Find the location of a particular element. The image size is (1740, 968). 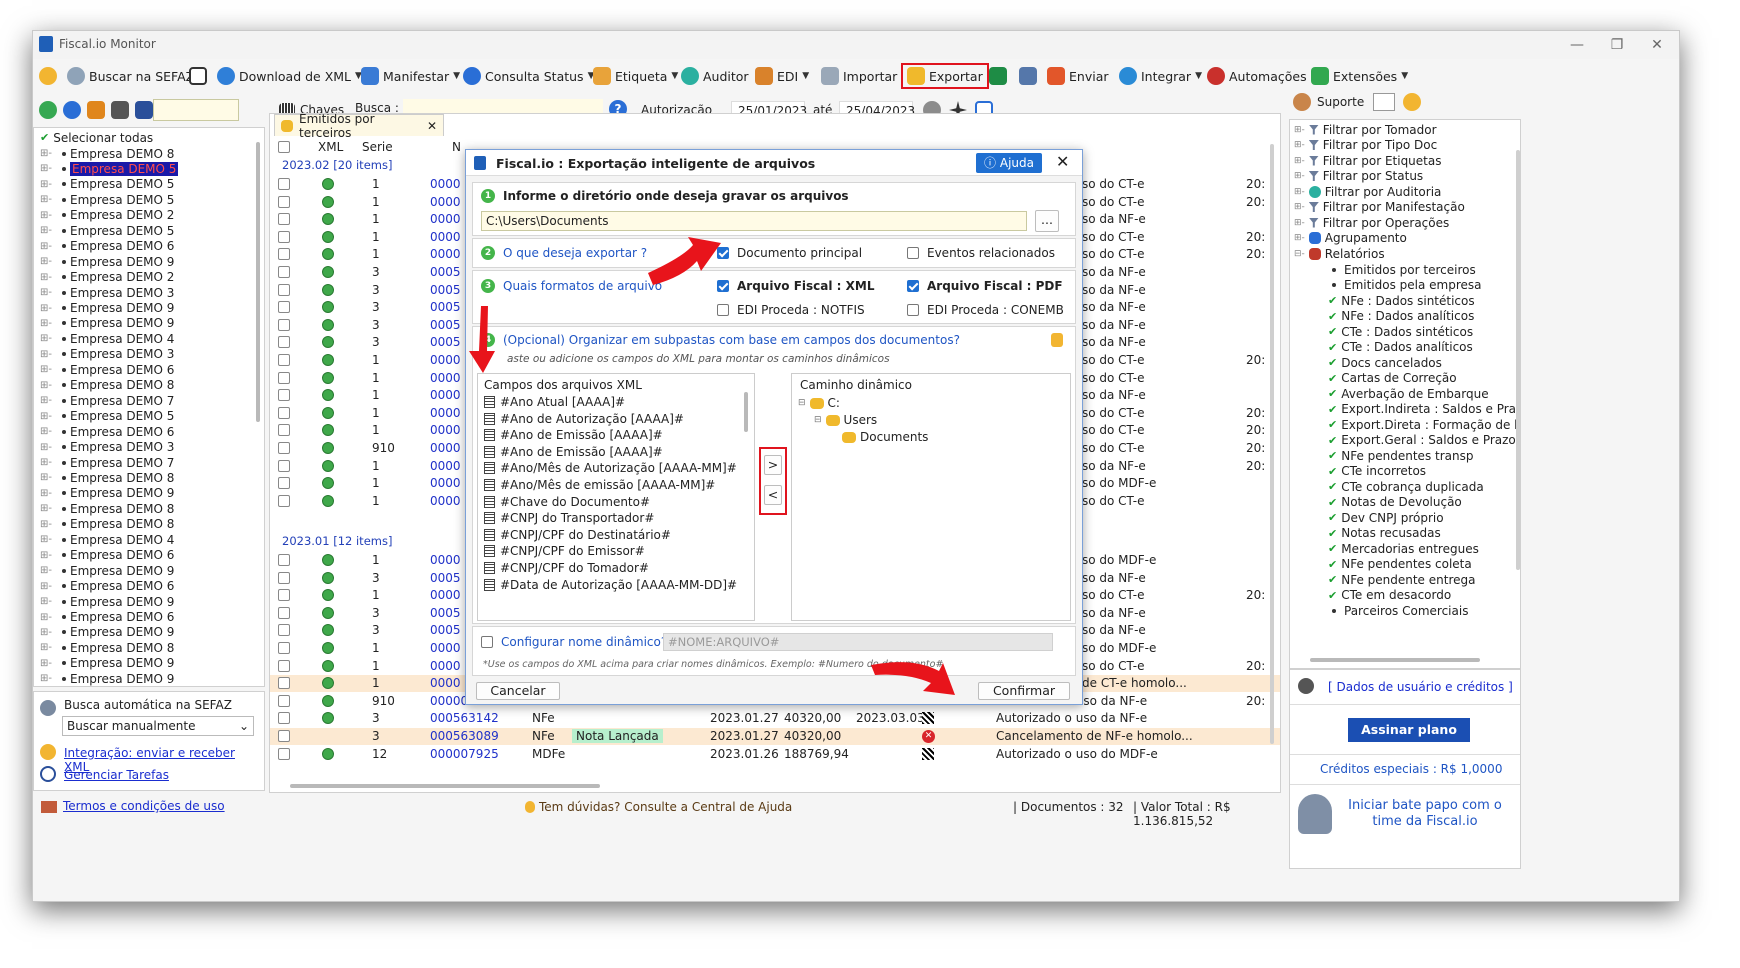

annotation-arrows is located at coordinates (712, 466).